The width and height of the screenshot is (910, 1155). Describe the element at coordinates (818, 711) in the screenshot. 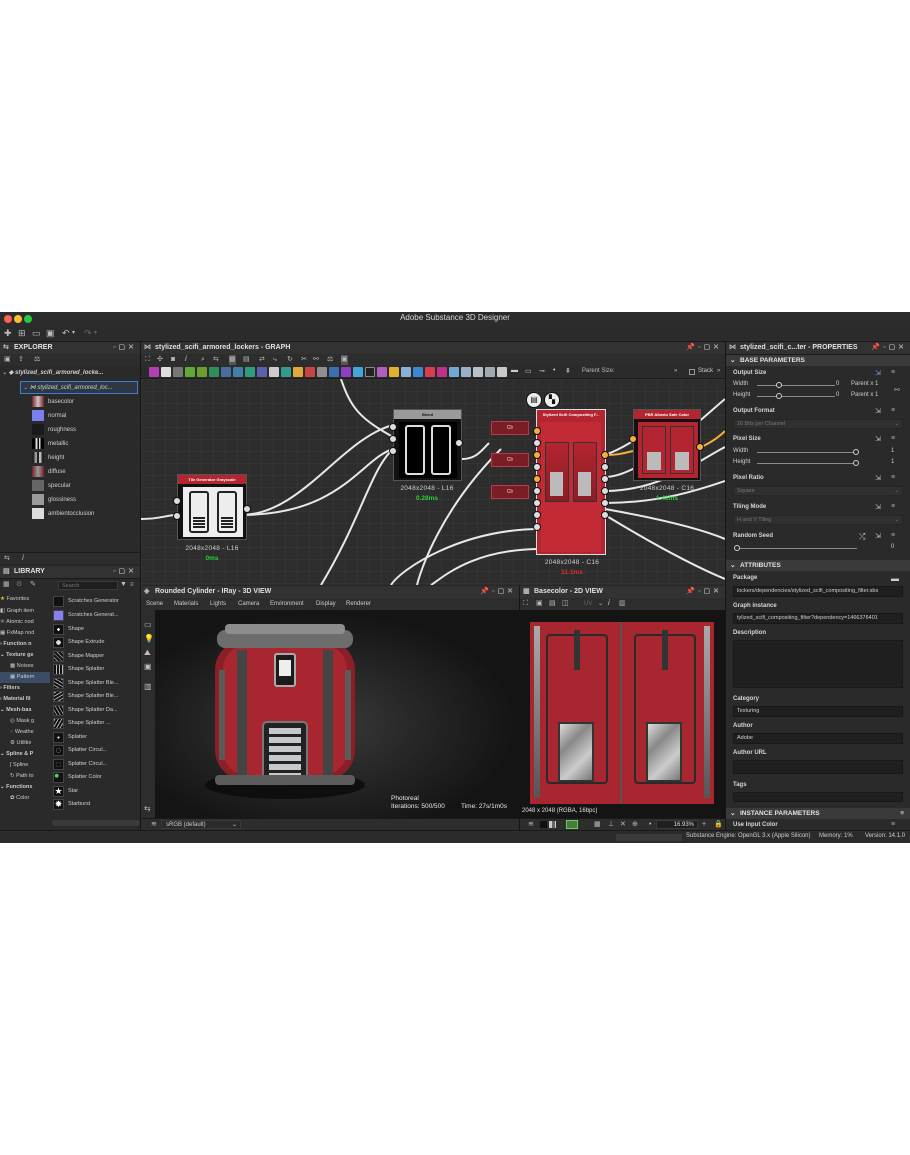

I see `category-field: Texturing` at that location.